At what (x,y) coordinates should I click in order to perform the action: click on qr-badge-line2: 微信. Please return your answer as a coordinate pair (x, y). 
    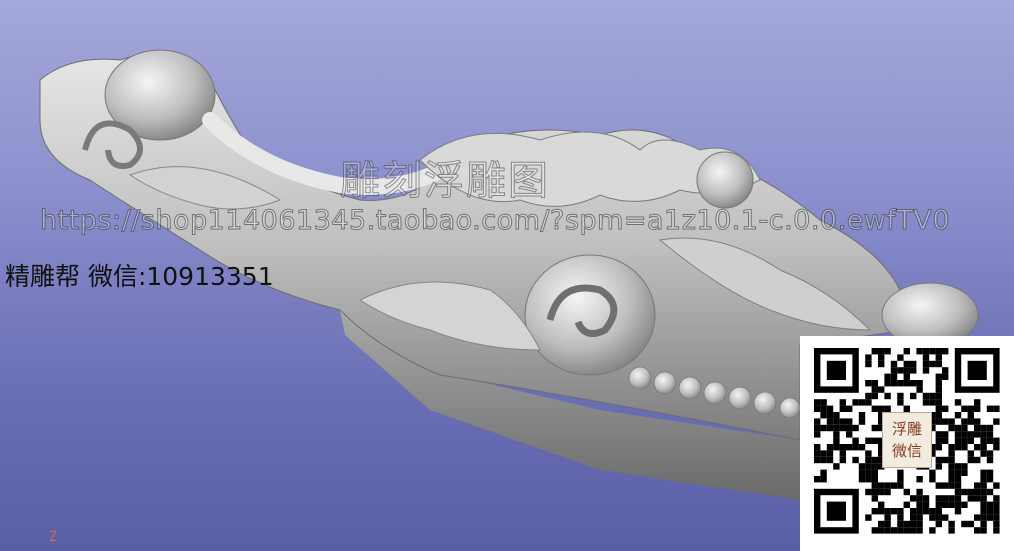
    Looking at the image, I should click on (906, 451).